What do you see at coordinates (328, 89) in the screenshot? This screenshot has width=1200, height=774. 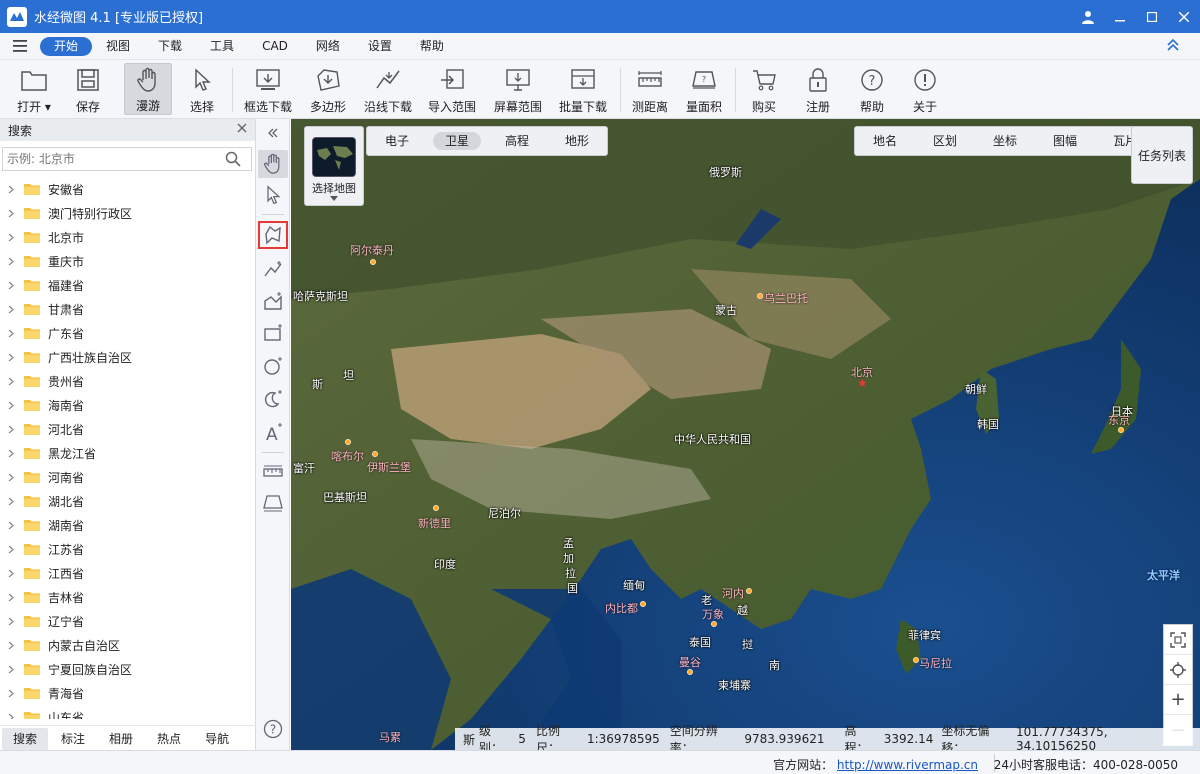 I see `polygon-button: 多边形` at bounding box center [328, 89].